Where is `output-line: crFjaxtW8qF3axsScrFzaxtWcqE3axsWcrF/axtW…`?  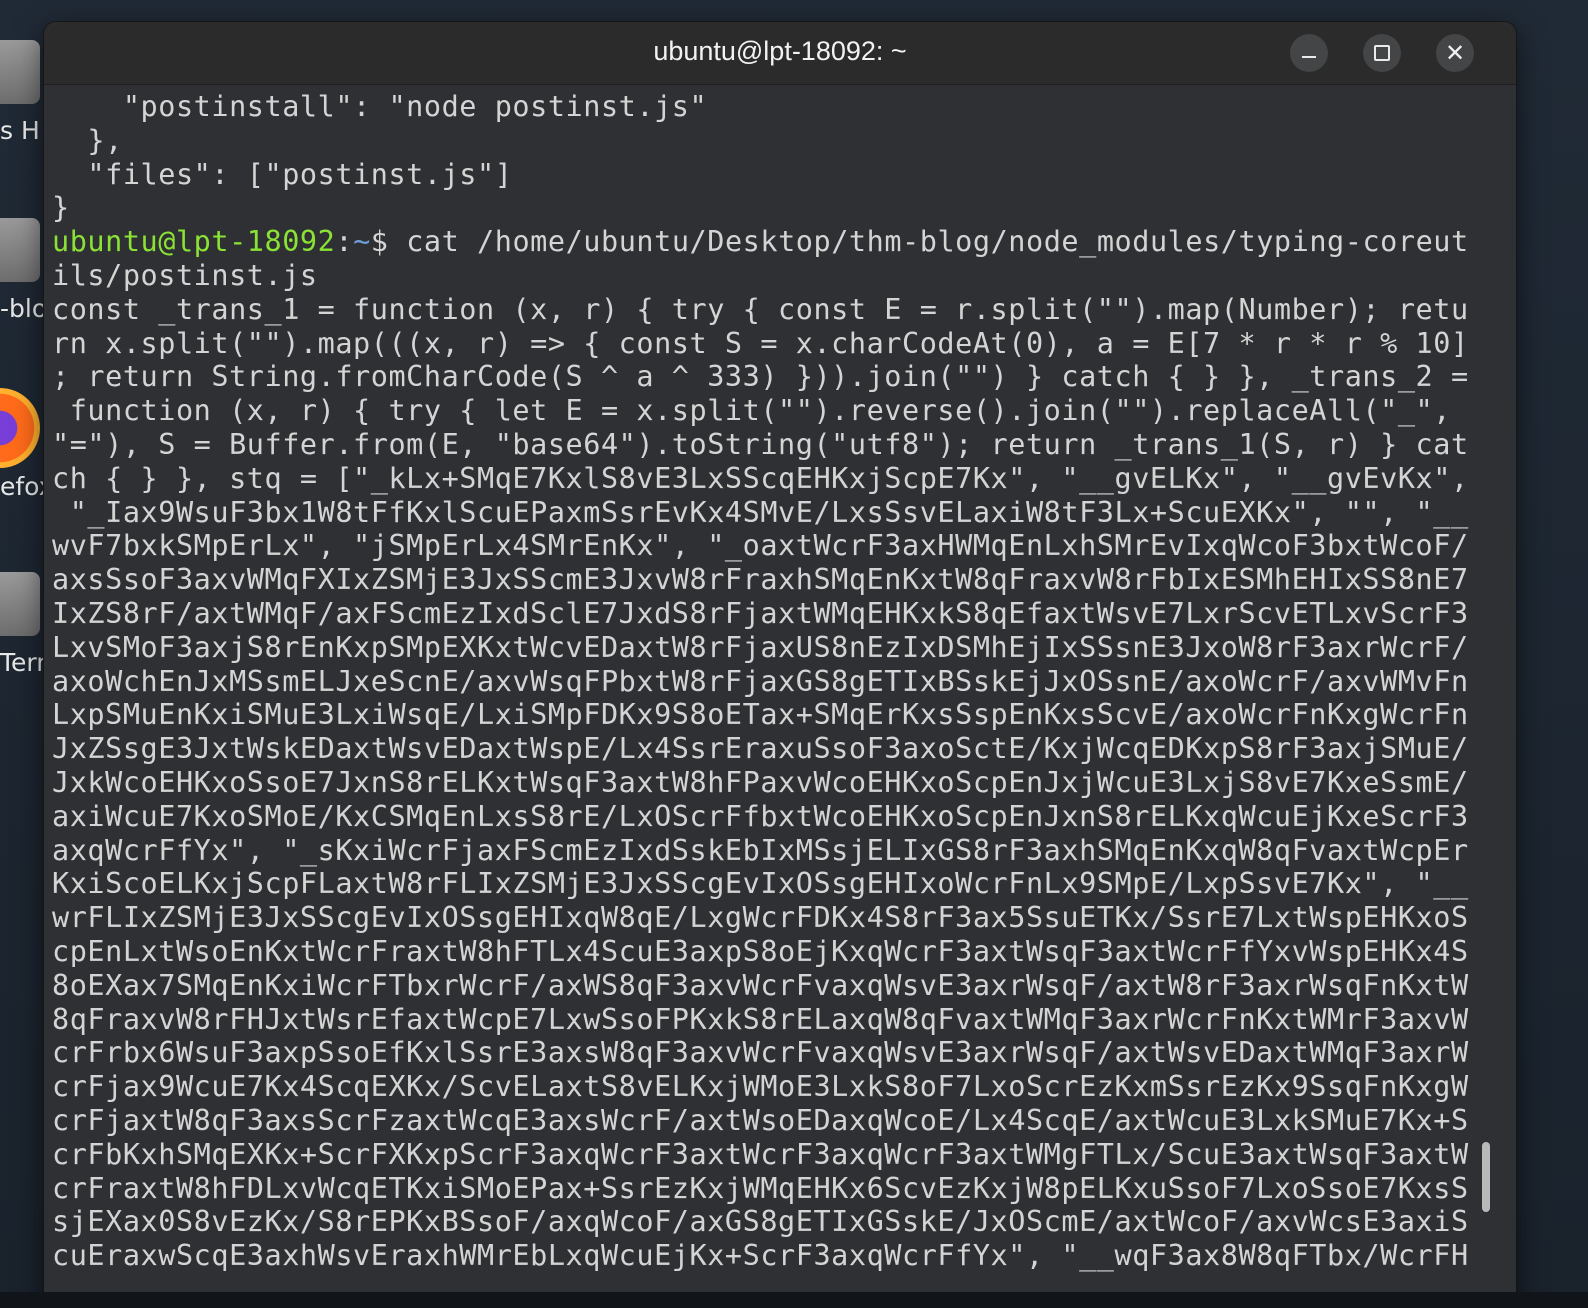
output-line: crFjaxtW8qF3axsScrFzaxtWcqE3axsWcrF/axtW… is located at coordinates (760, 1120).